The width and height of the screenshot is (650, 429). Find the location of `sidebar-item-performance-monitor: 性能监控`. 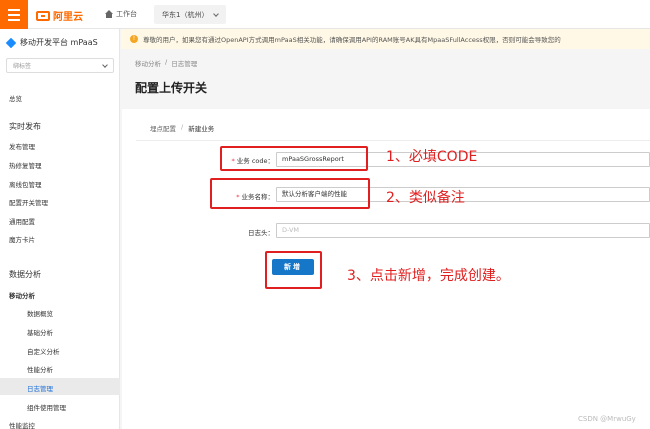

sidebar-item-performance-monitor: 性能监控 is located at coordinates (22, 424).